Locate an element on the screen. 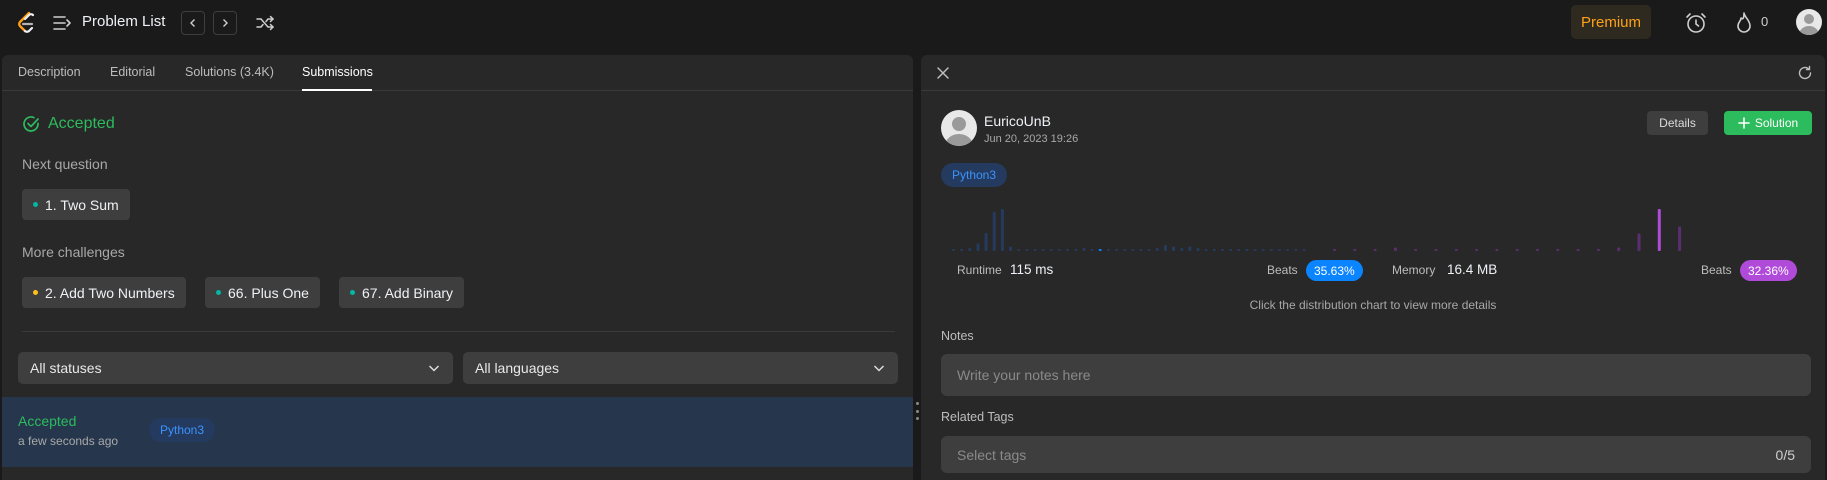  premium-button: Premium is located at coordinates (1611, 22).